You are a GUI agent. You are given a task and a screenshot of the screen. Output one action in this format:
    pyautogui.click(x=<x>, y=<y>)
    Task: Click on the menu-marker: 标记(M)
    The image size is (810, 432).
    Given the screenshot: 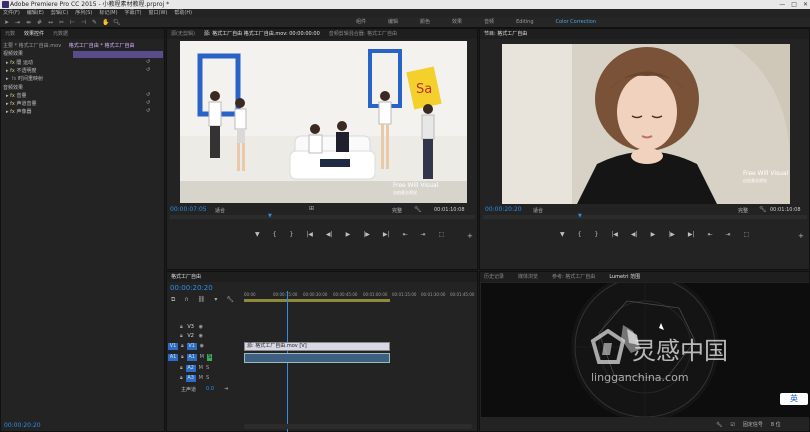 What is the action you would take?
    pyautogui.click(x=108, y=13)
    